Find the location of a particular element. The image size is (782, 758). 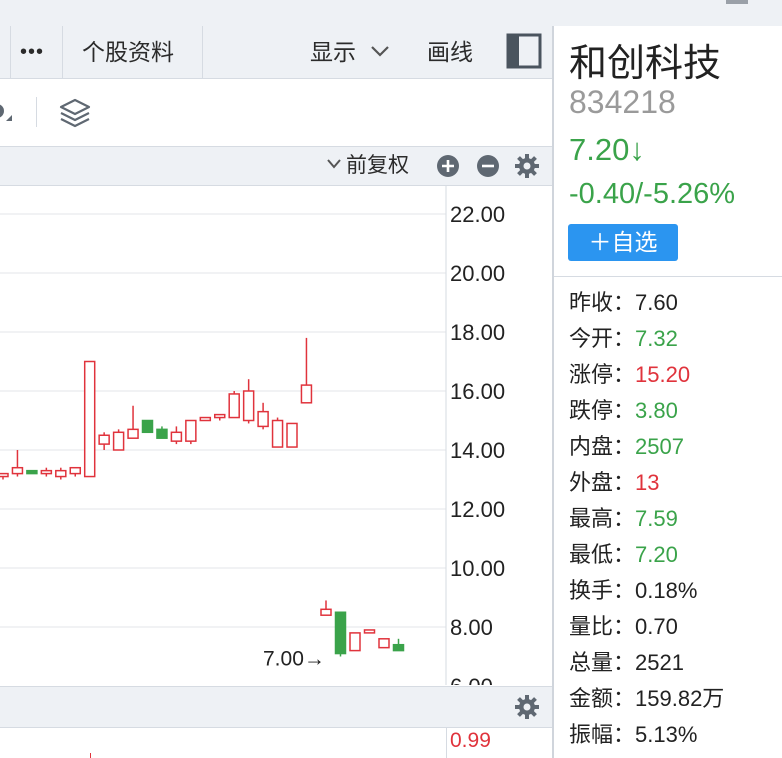

stat-label: 金额： is located at coordinates (602, 698).